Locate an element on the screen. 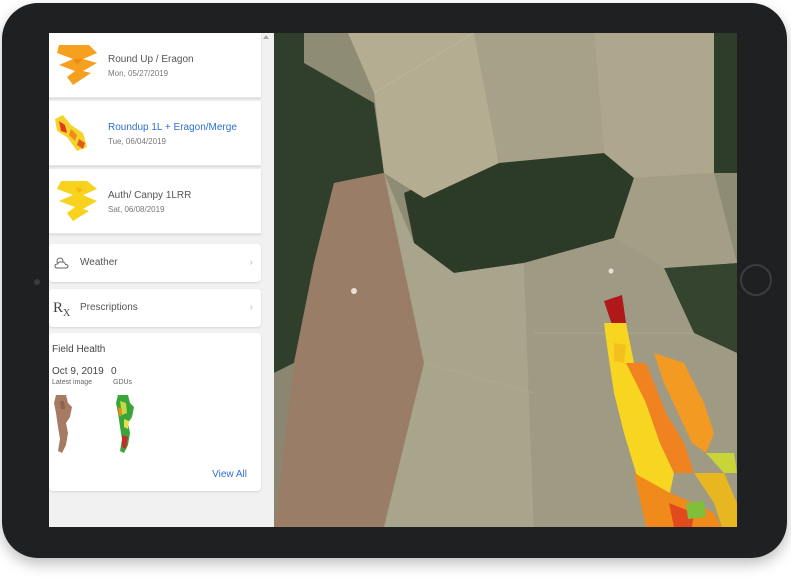  field-health-thumbnail is located at coordinates (125, 424).